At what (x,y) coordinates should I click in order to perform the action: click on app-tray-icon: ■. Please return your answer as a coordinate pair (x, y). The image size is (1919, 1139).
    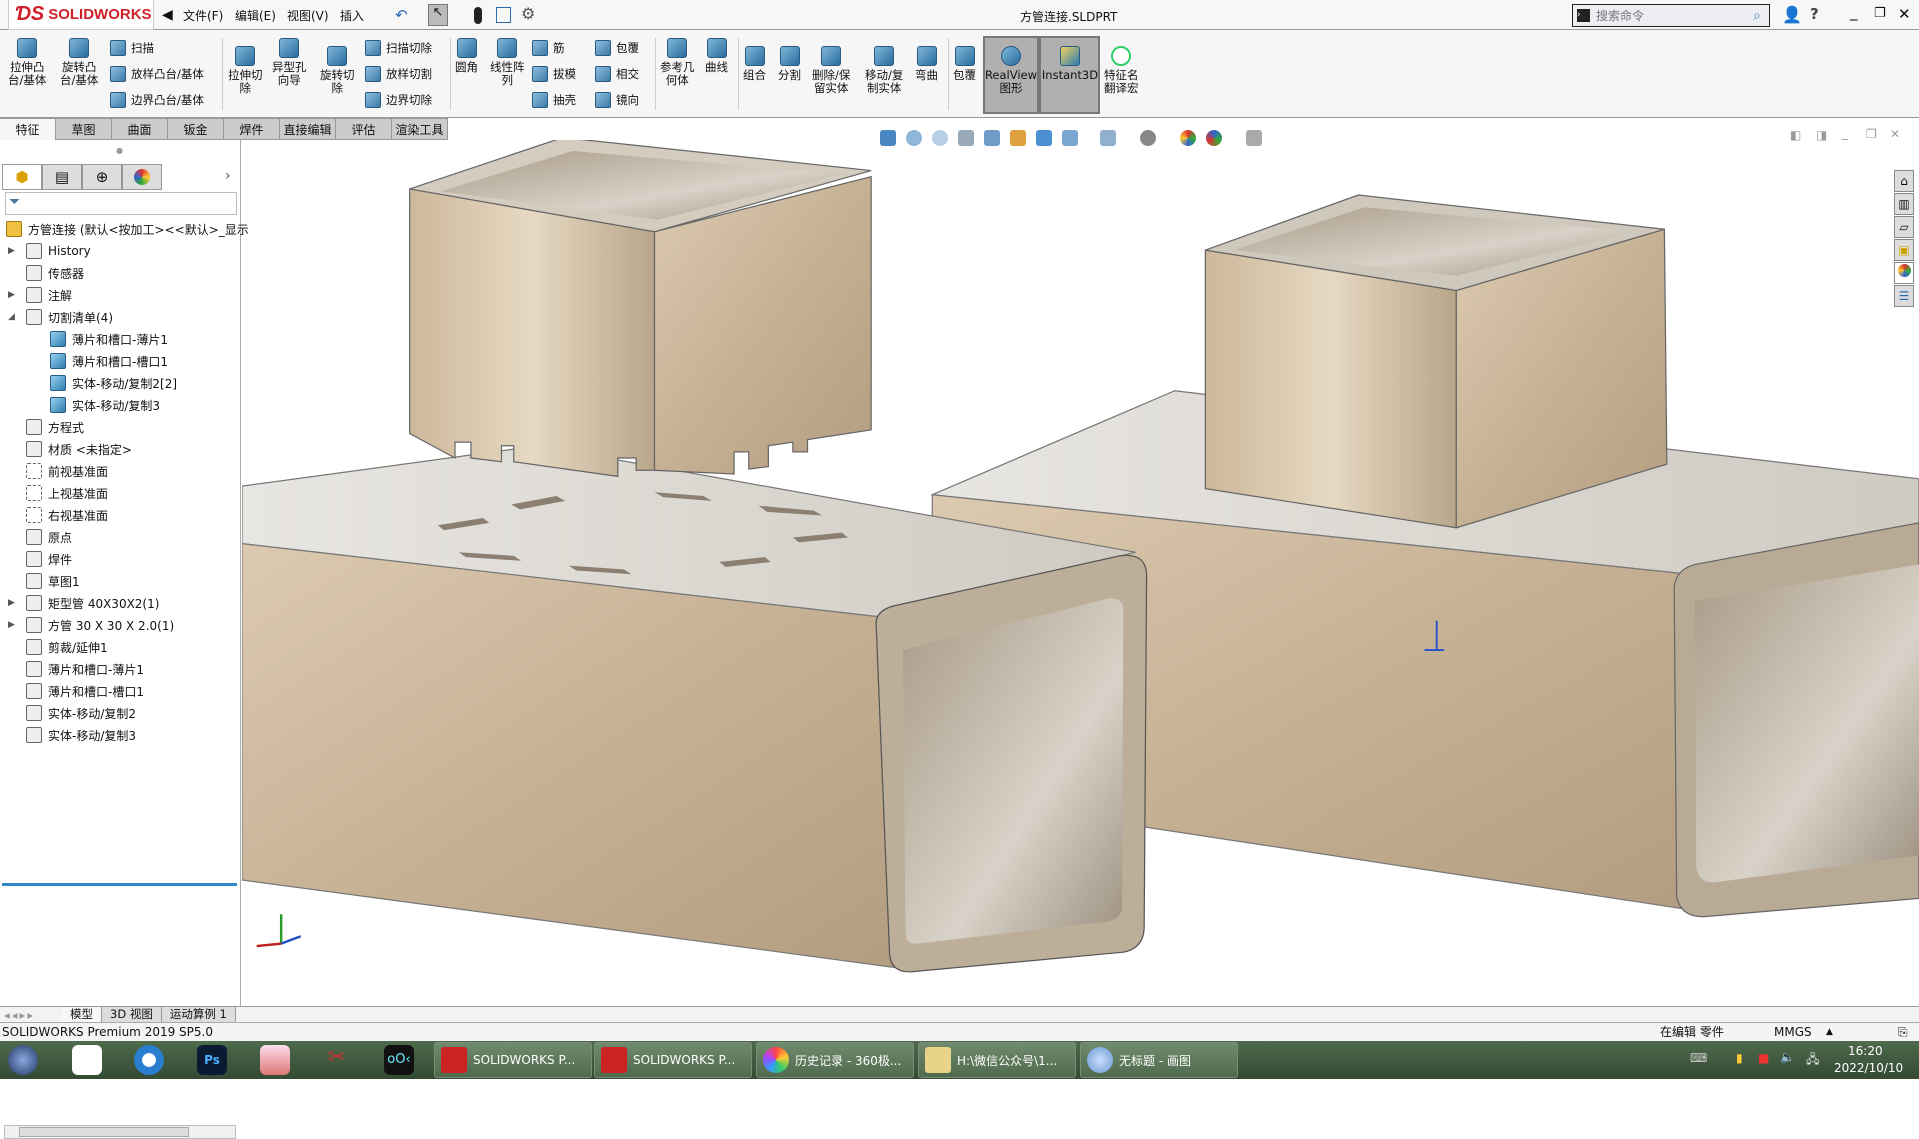
    Looking at the image, I should click on (1763, 1058).